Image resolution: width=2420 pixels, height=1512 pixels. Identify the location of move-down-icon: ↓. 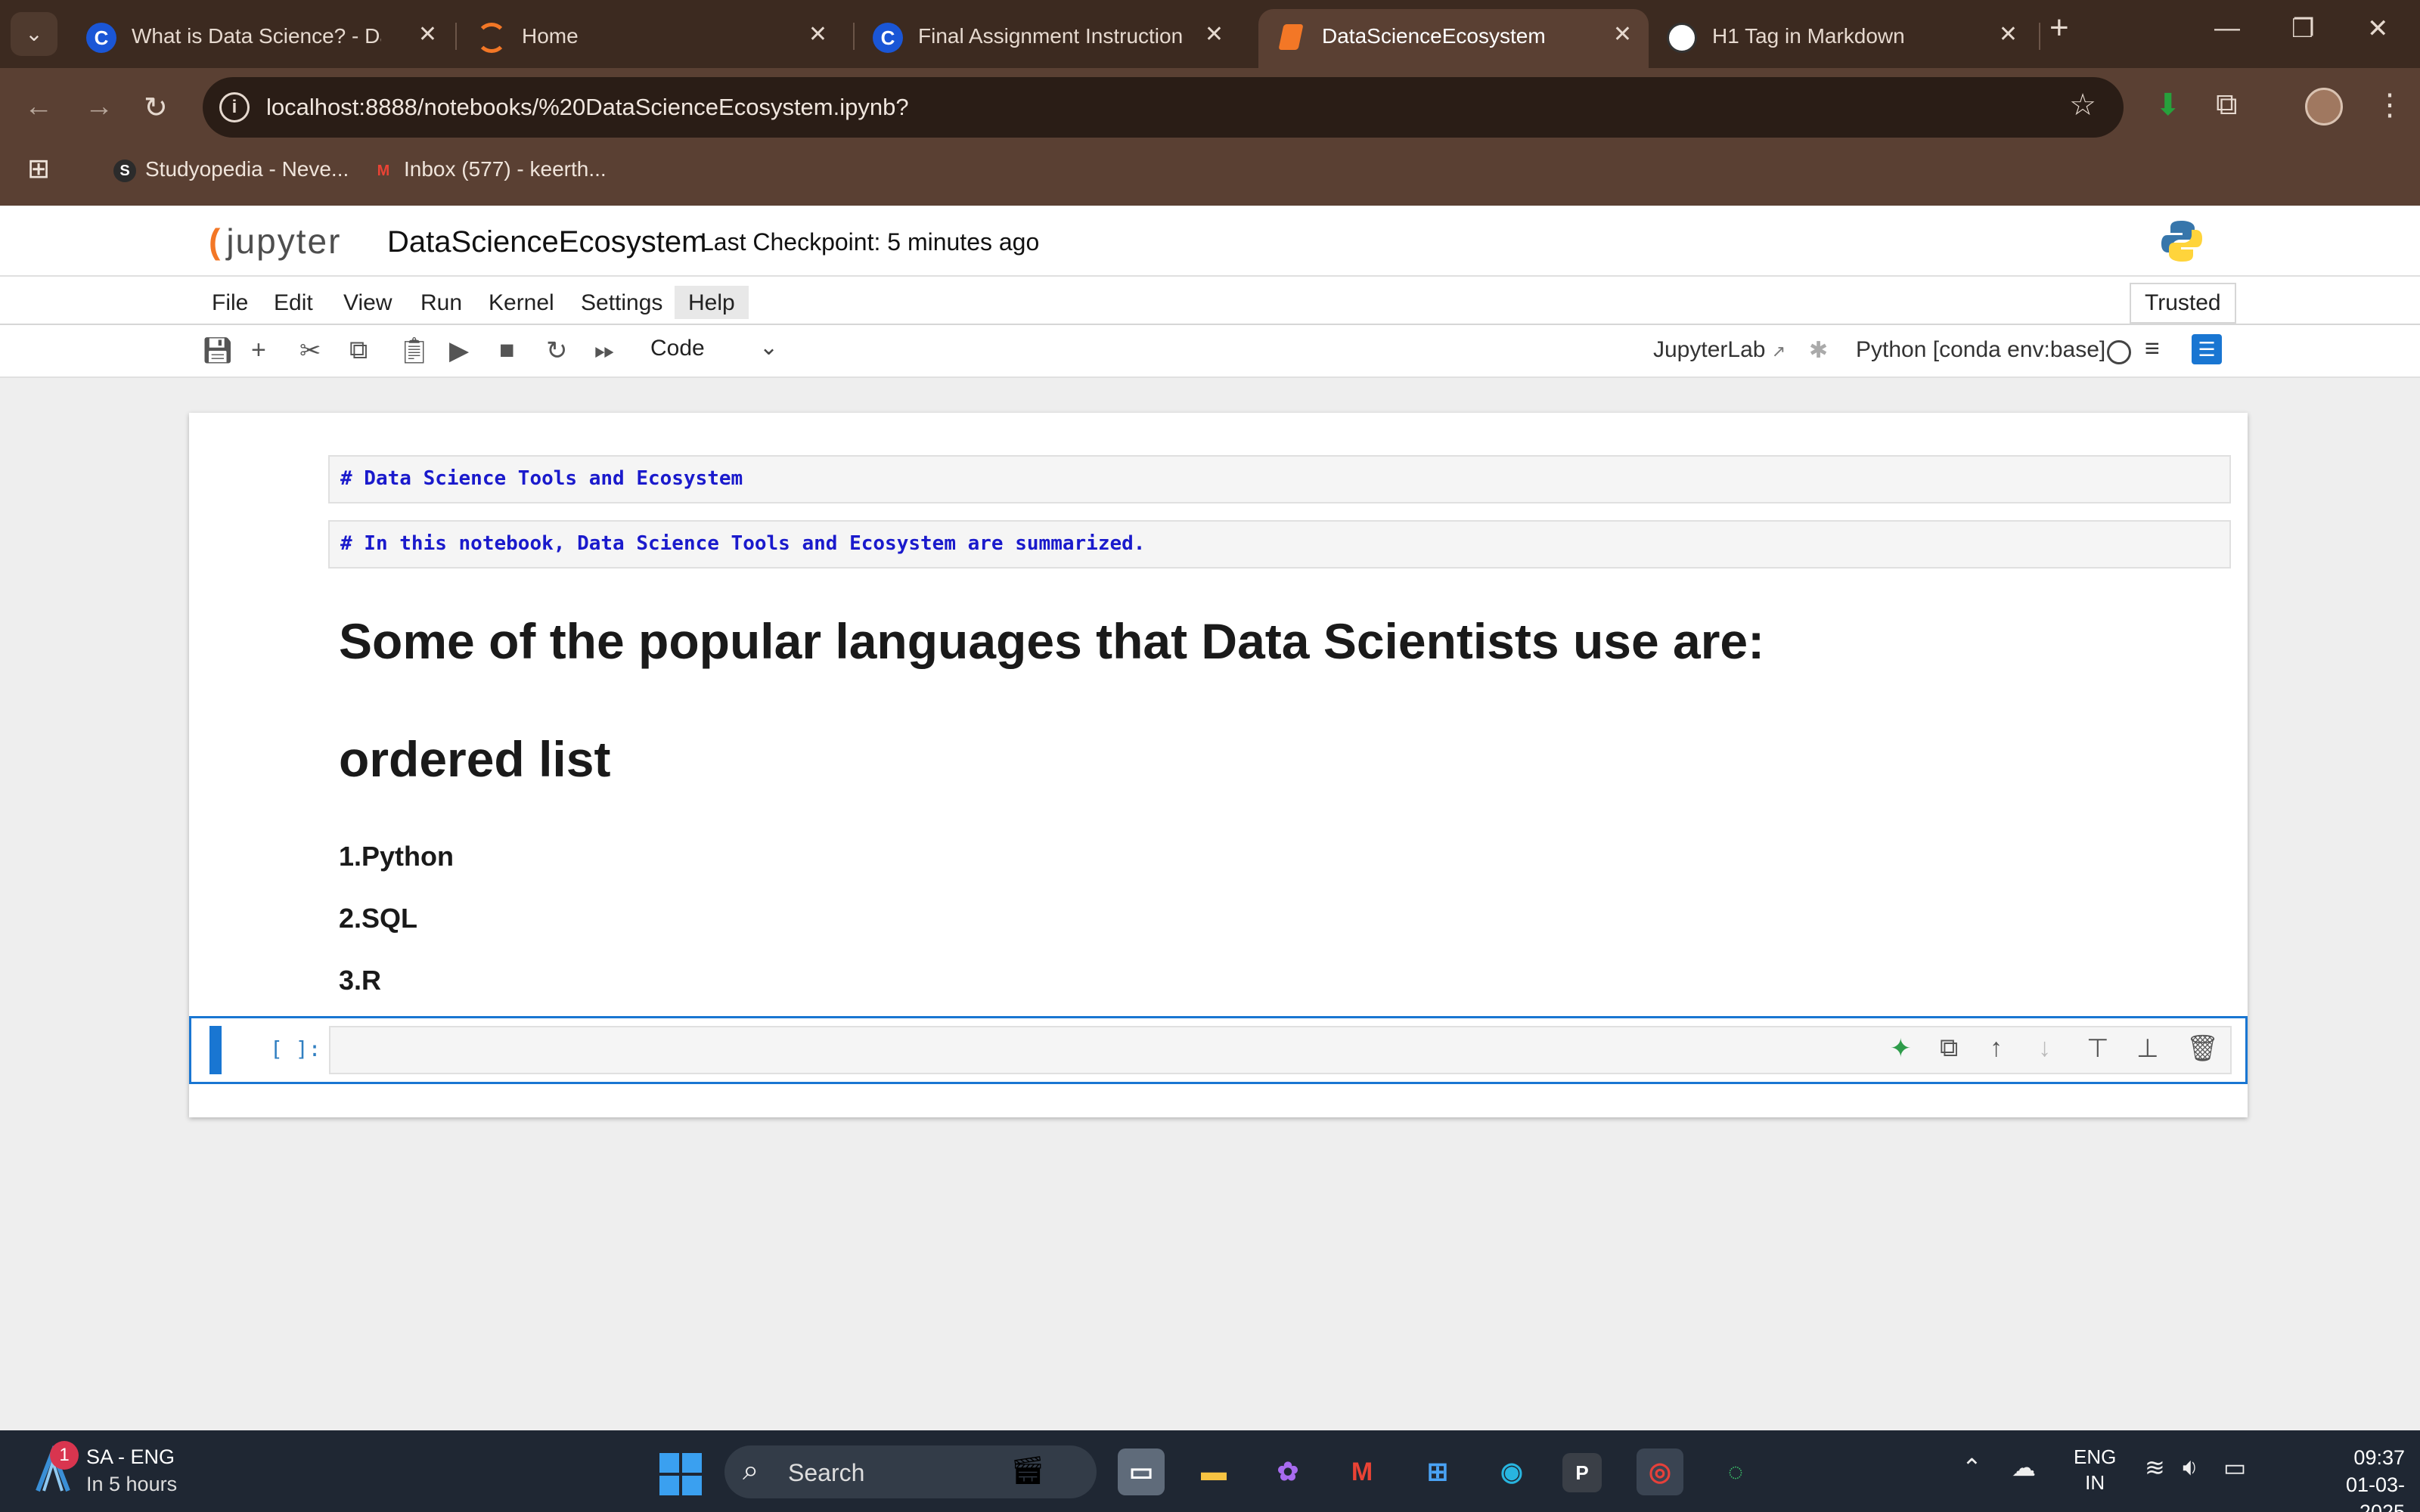
(2044, 1048).